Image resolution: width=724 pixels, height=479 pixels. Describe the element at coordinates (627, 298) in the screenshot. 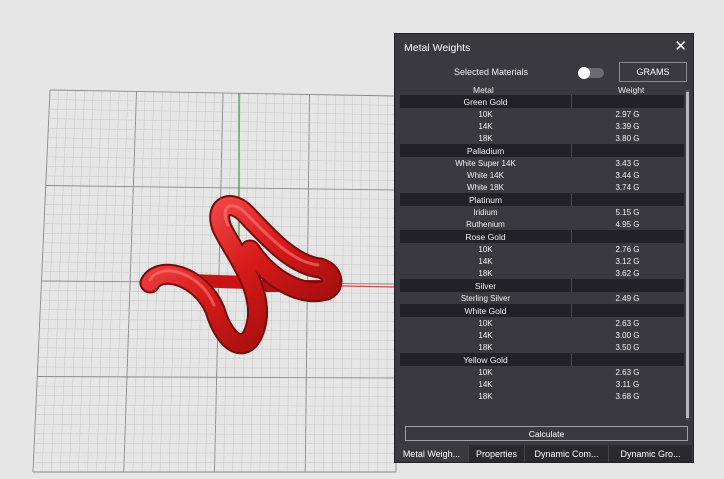

I see `weight-cell: 2.49 G` at that location.